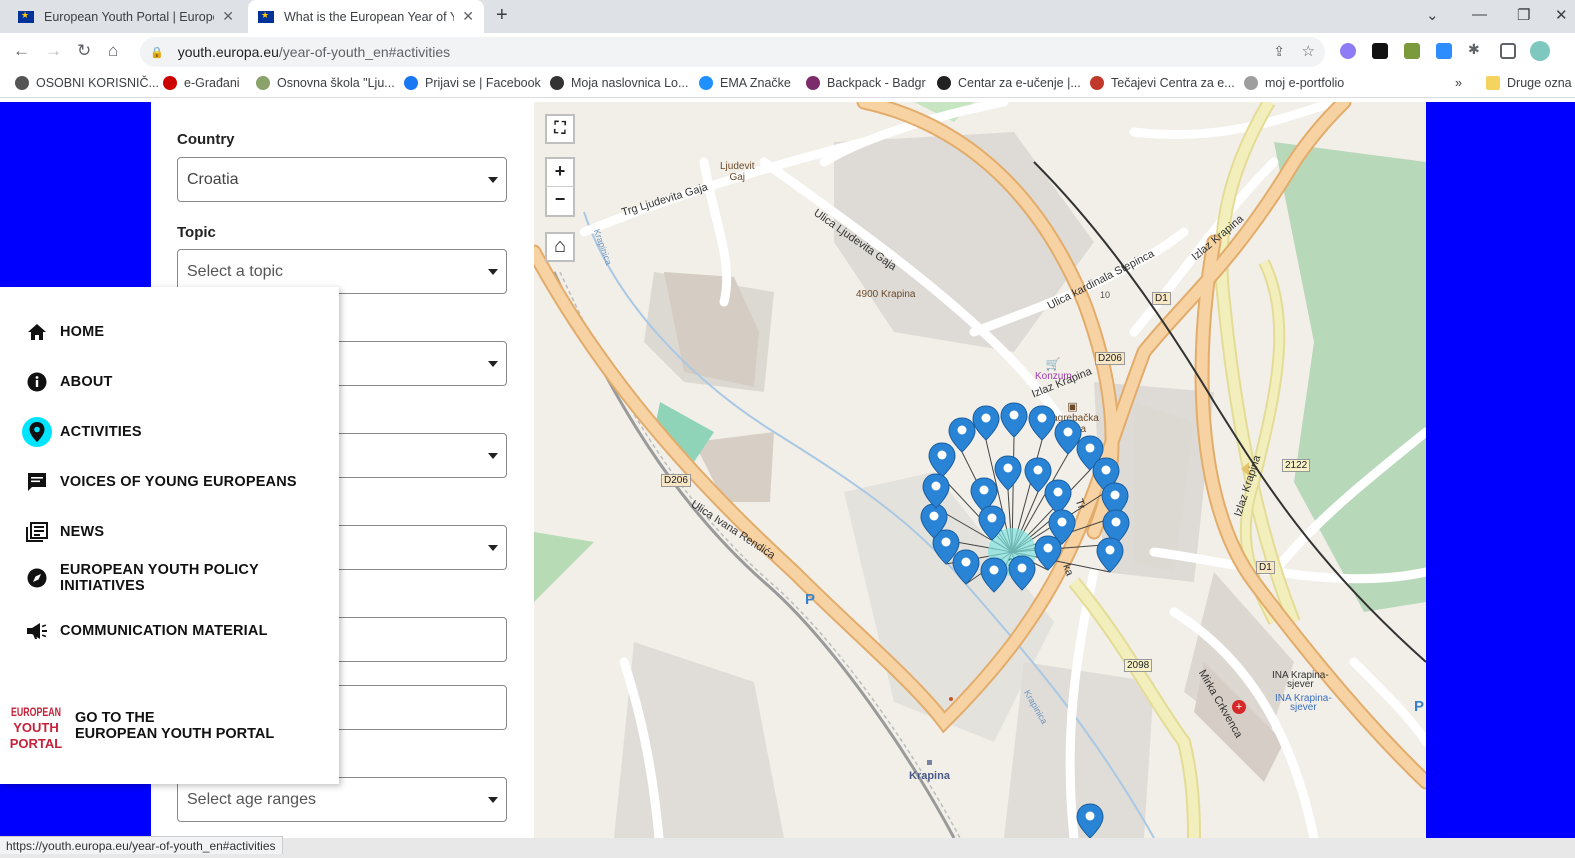  I want to click on menu-label: VOICES OF YOUNG EUROPEANS, so click(178, 482).